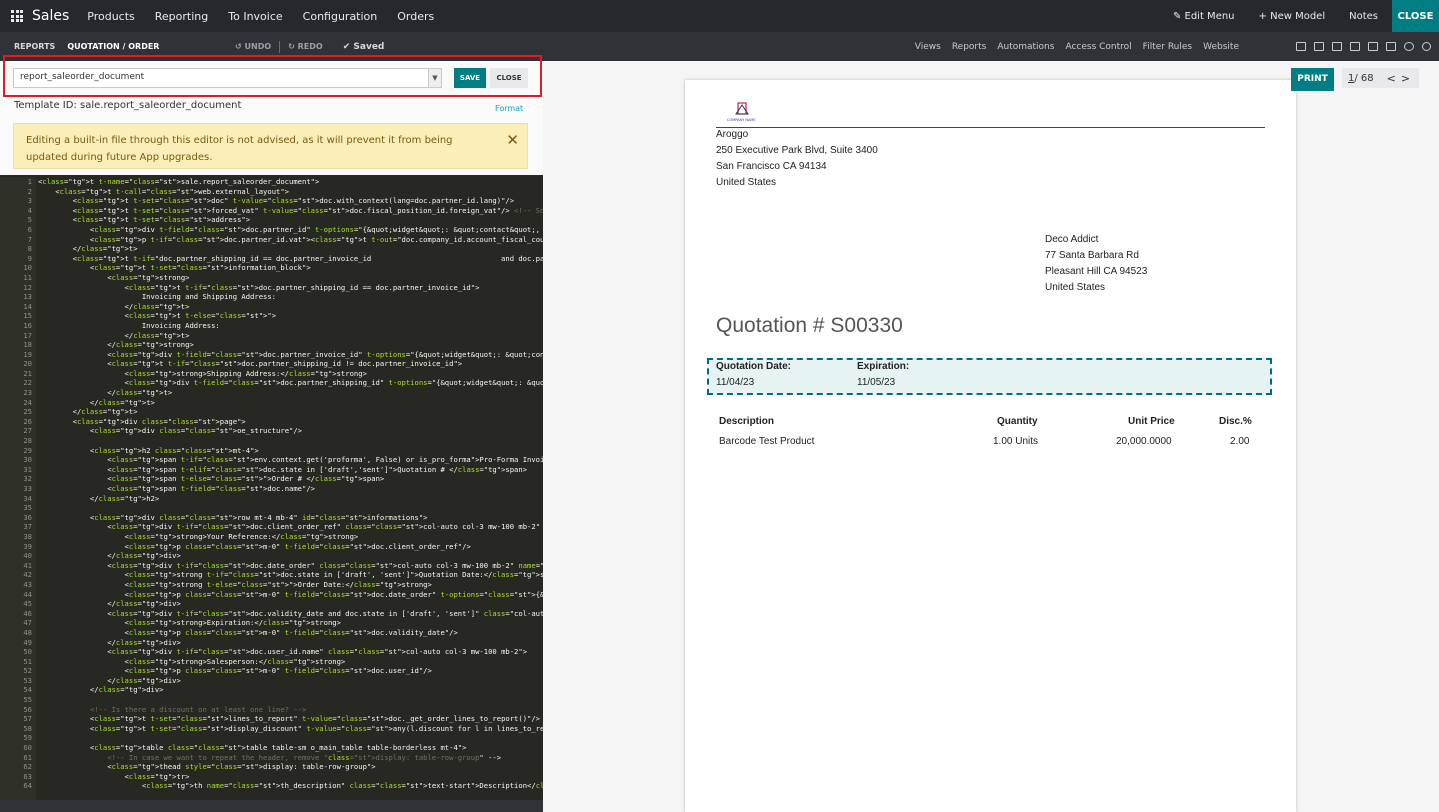  What do you see at coordinates (369, 46) in the screenshot?
I see `saved-label: Saved` at bounding box center [369, 46].